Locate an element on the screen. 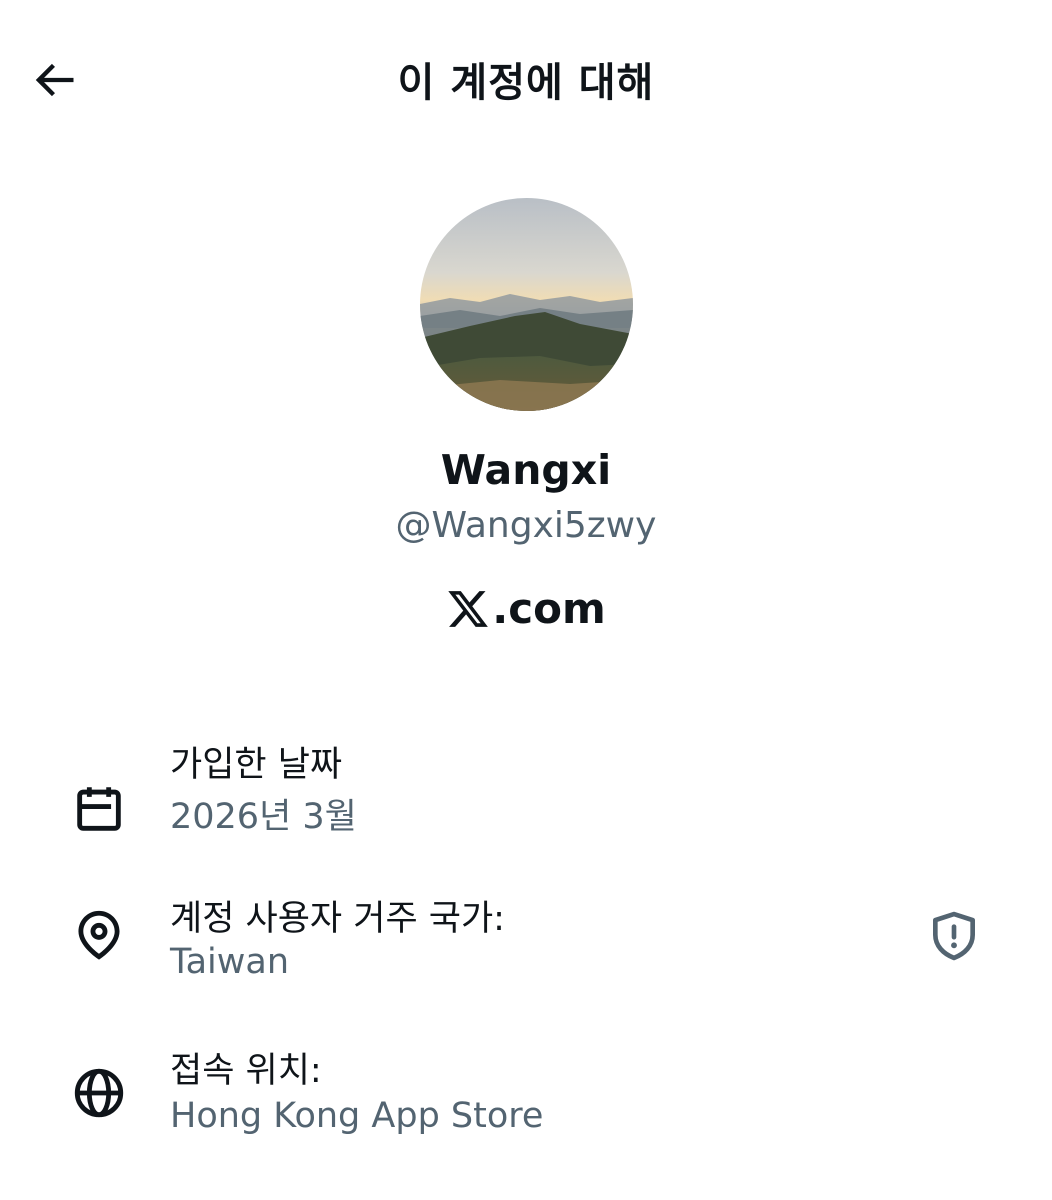  country-info-button is located at coordinates (954, 936).